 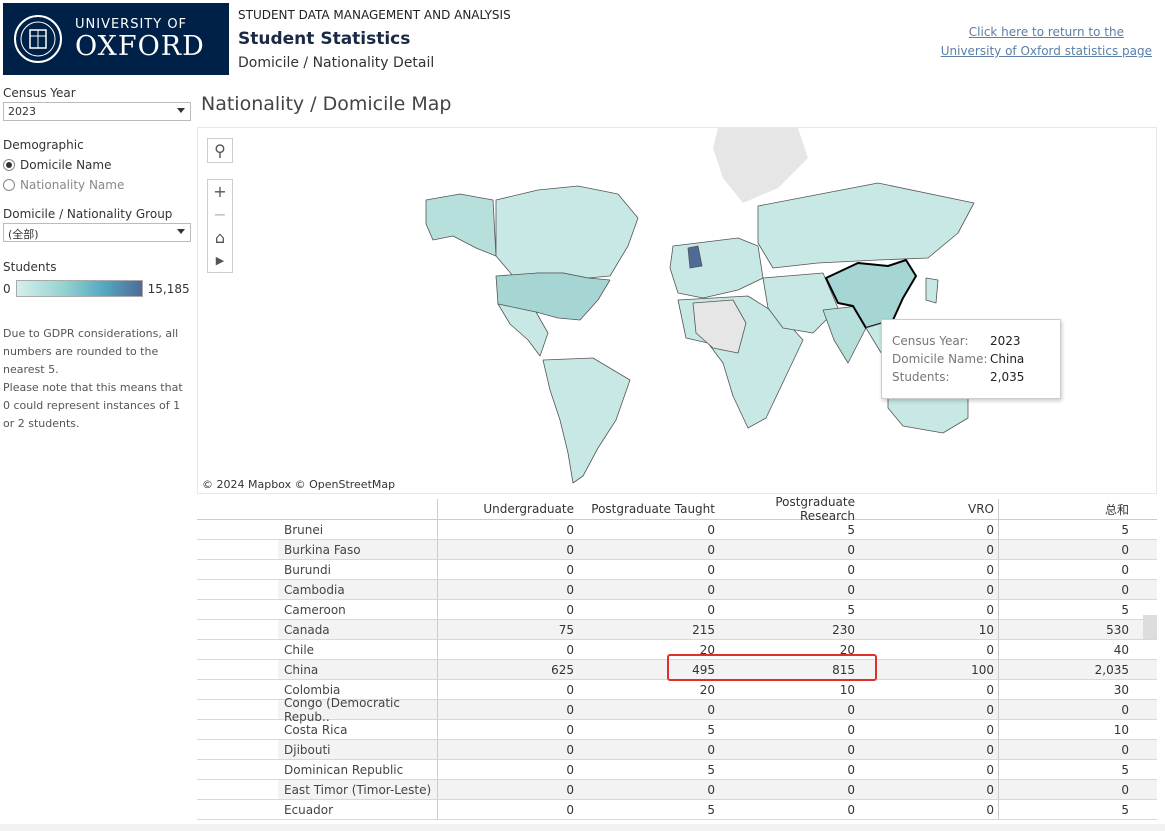 I want to click on row-country-name: Congo (Democratic Repub.., so click(x=358, y=710).